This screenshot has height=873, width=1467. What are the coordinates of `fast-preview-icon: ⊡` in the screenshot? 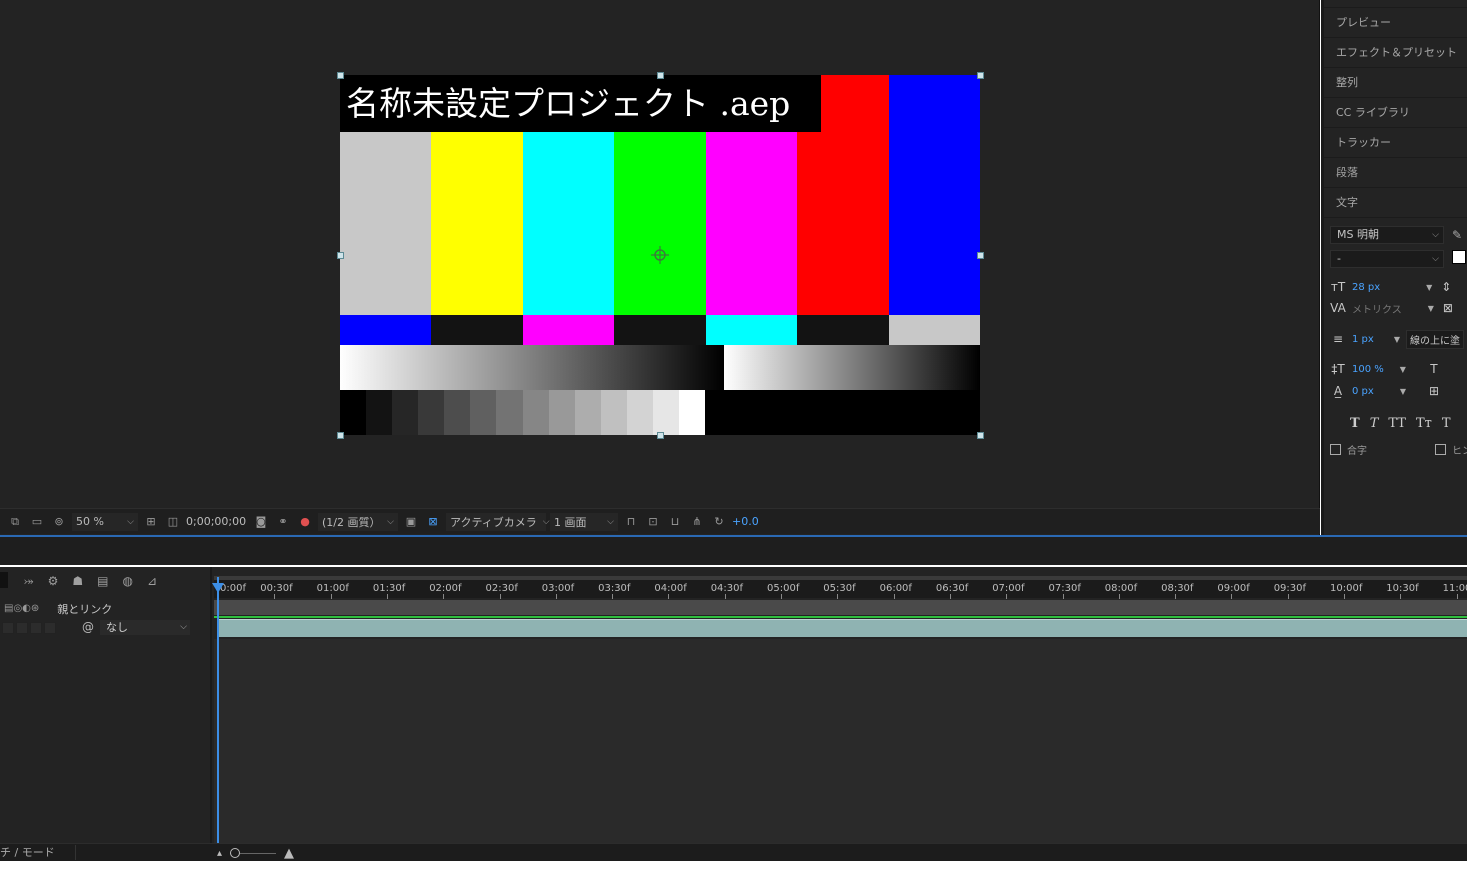 It's located at (653, 522).